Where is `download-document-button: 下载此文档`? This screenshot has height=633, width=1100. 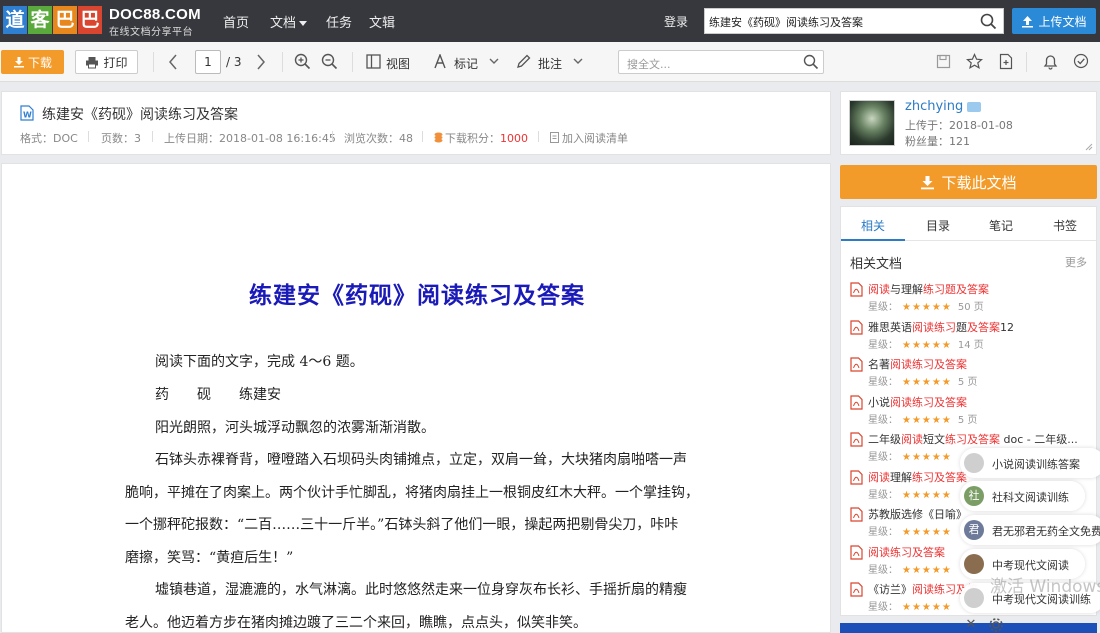
download-document-button: 下载此文档 is located at coordinates (968, 182).